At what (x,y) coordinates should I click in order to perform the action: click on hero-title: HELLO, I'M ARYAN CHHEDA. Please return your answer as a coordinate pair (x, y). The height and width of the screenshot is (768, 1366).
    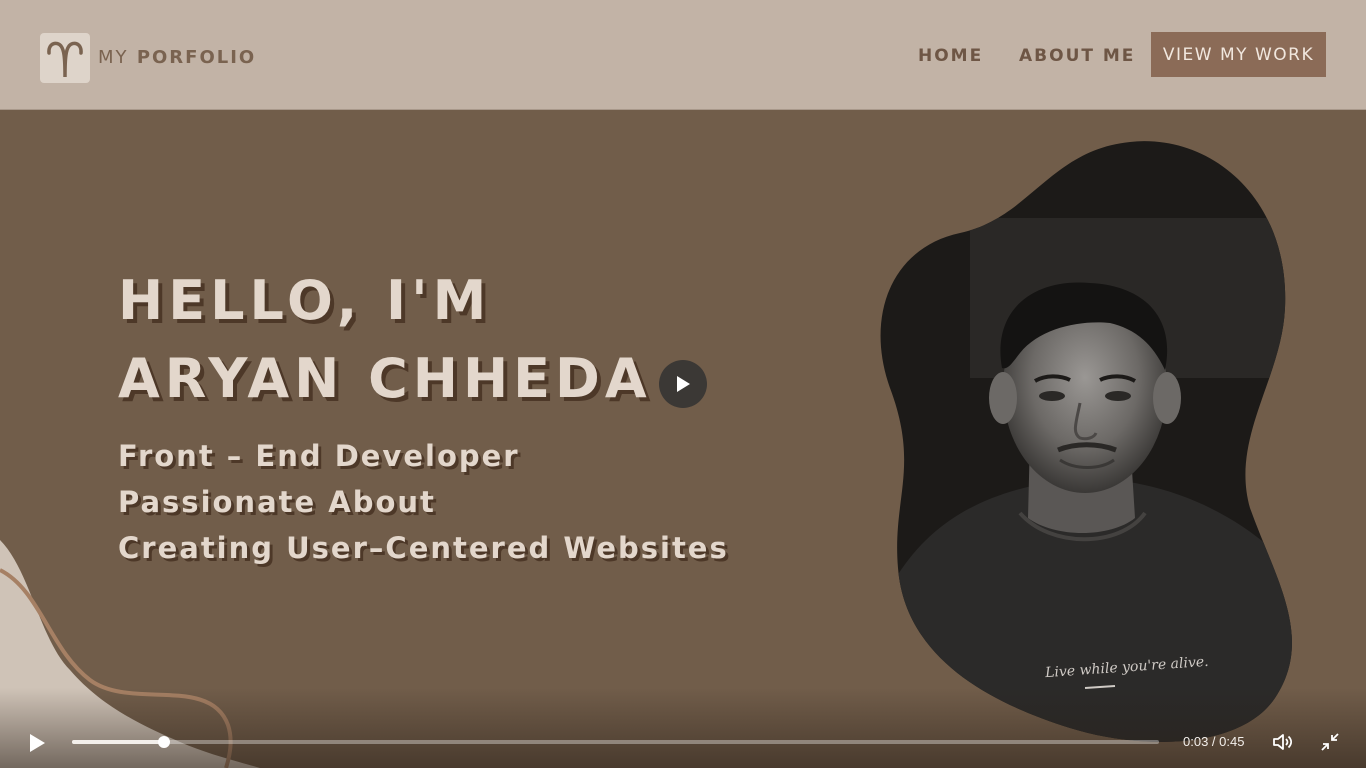
    Looking at the image, I should click on (385, 340).